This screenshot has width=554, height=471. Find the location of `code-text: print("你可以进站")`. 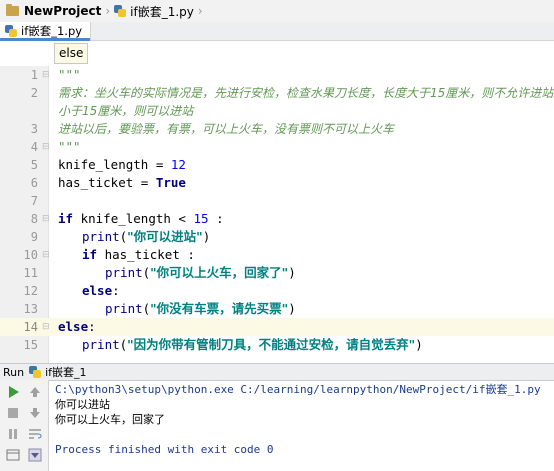

code-text: print("你可以进站") is located at coordinates (146, 236).